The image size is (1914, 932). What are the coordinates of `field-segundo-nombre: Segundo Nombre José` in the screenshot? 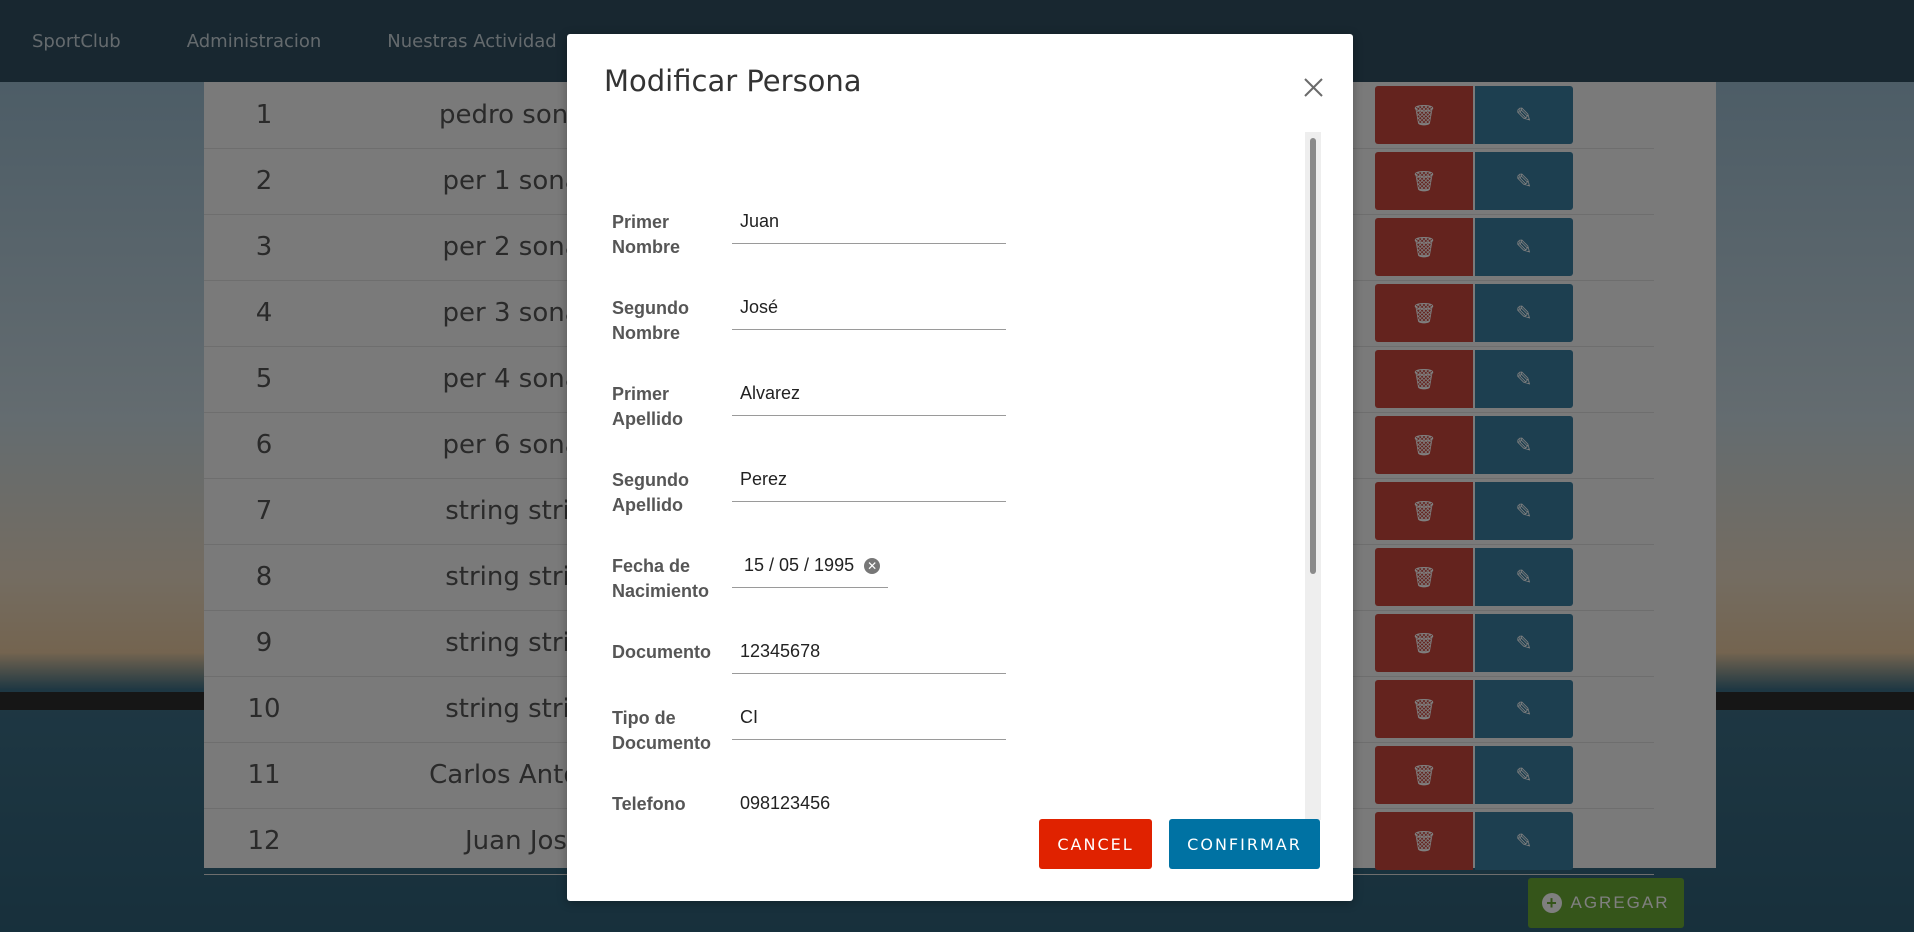 It's located at (822, 321).